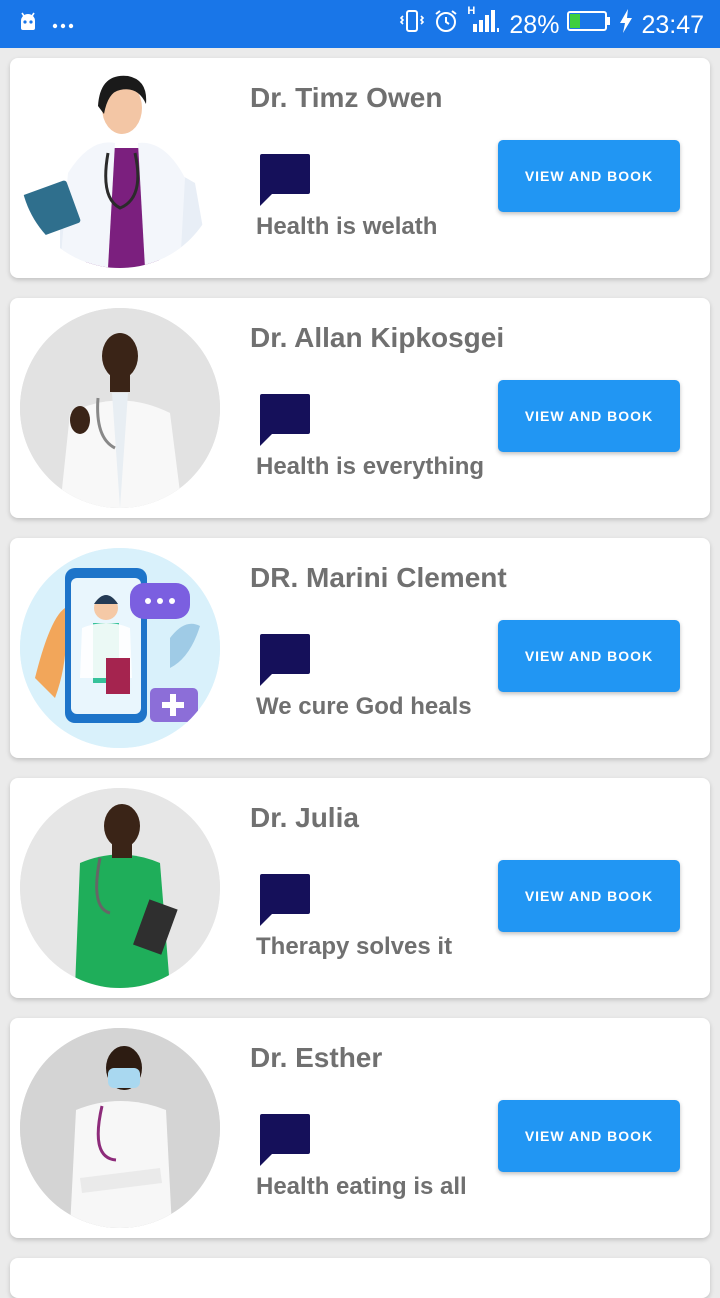 The height and width of the screenshot is (1298, 720). I want to click on doctor-motto: Health is welath, so click(347, 226).